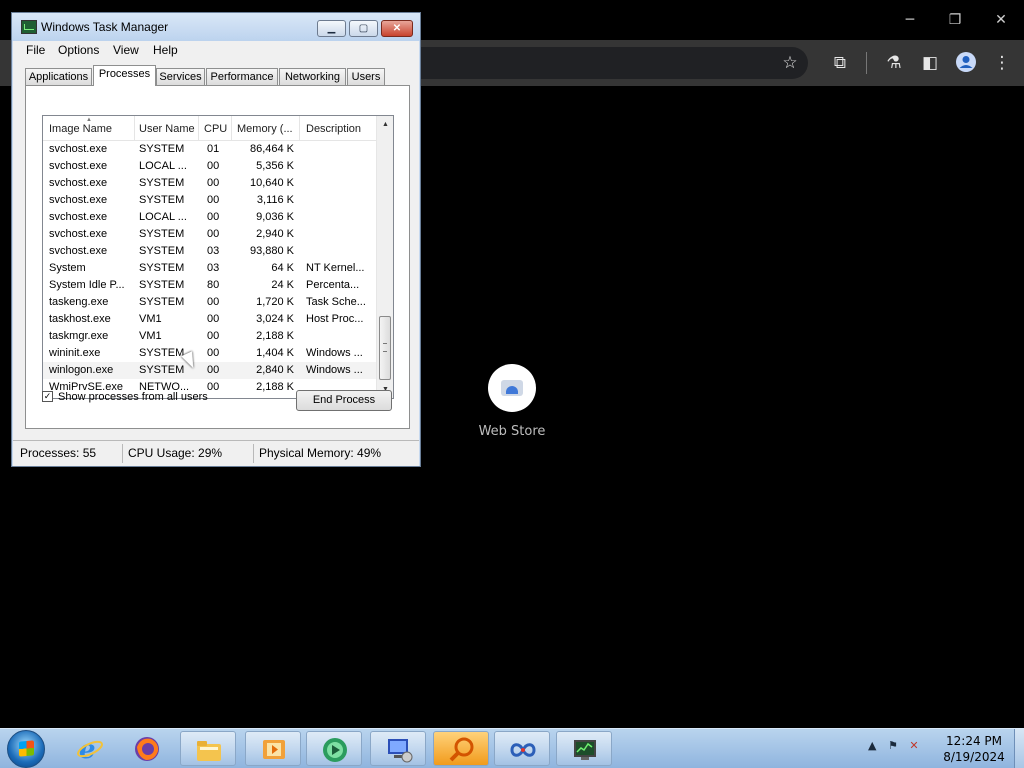 Image resolution: width=1024 pixels, height=768 pixels. I want to click on chrome-close-button: ✕, so click(1001, 20).